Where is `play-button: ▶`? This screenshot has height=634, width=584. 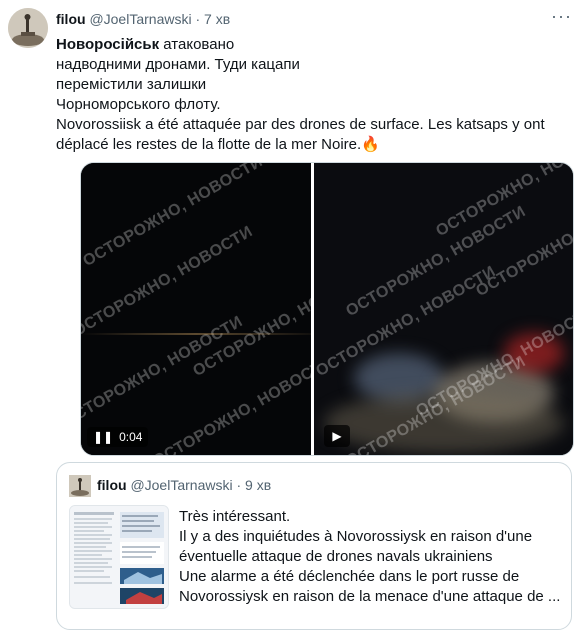
play-button: ▶ is located at coordinates (337, 436).